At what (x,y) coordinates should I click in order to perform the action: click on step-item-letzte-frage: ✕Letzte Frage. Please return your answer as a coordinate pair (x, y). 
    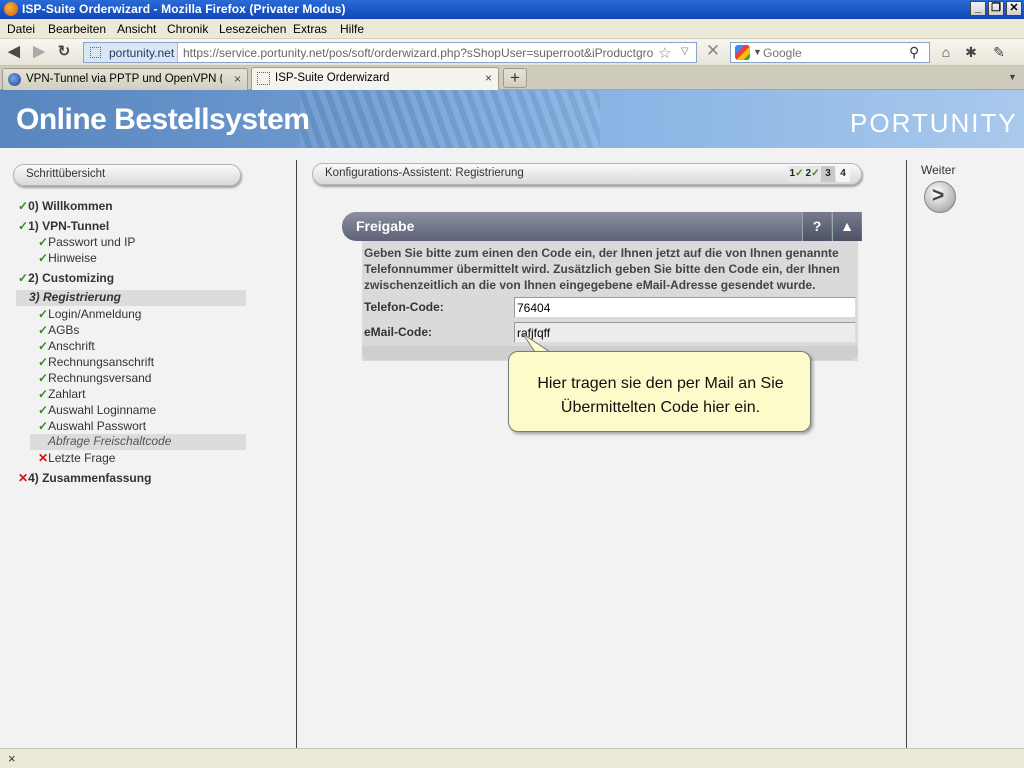
    Looking at the image, I should click on (76, 458).